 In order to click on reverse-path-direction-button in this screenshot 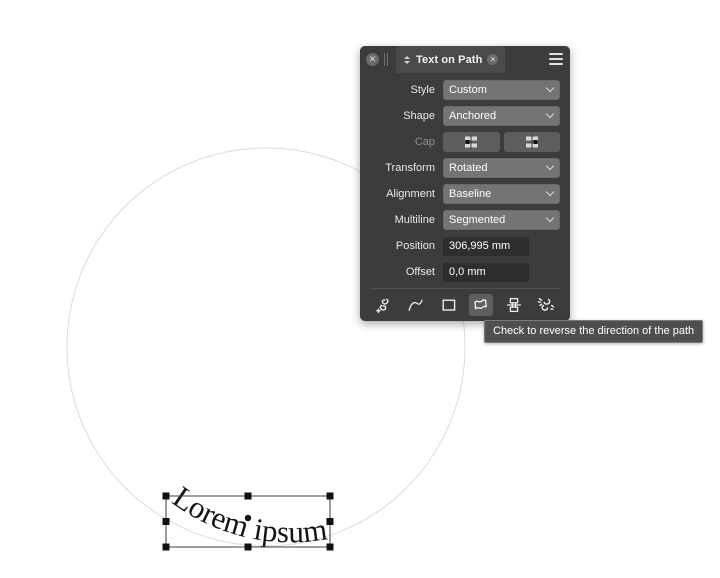, I will do `click(481, 305)`.